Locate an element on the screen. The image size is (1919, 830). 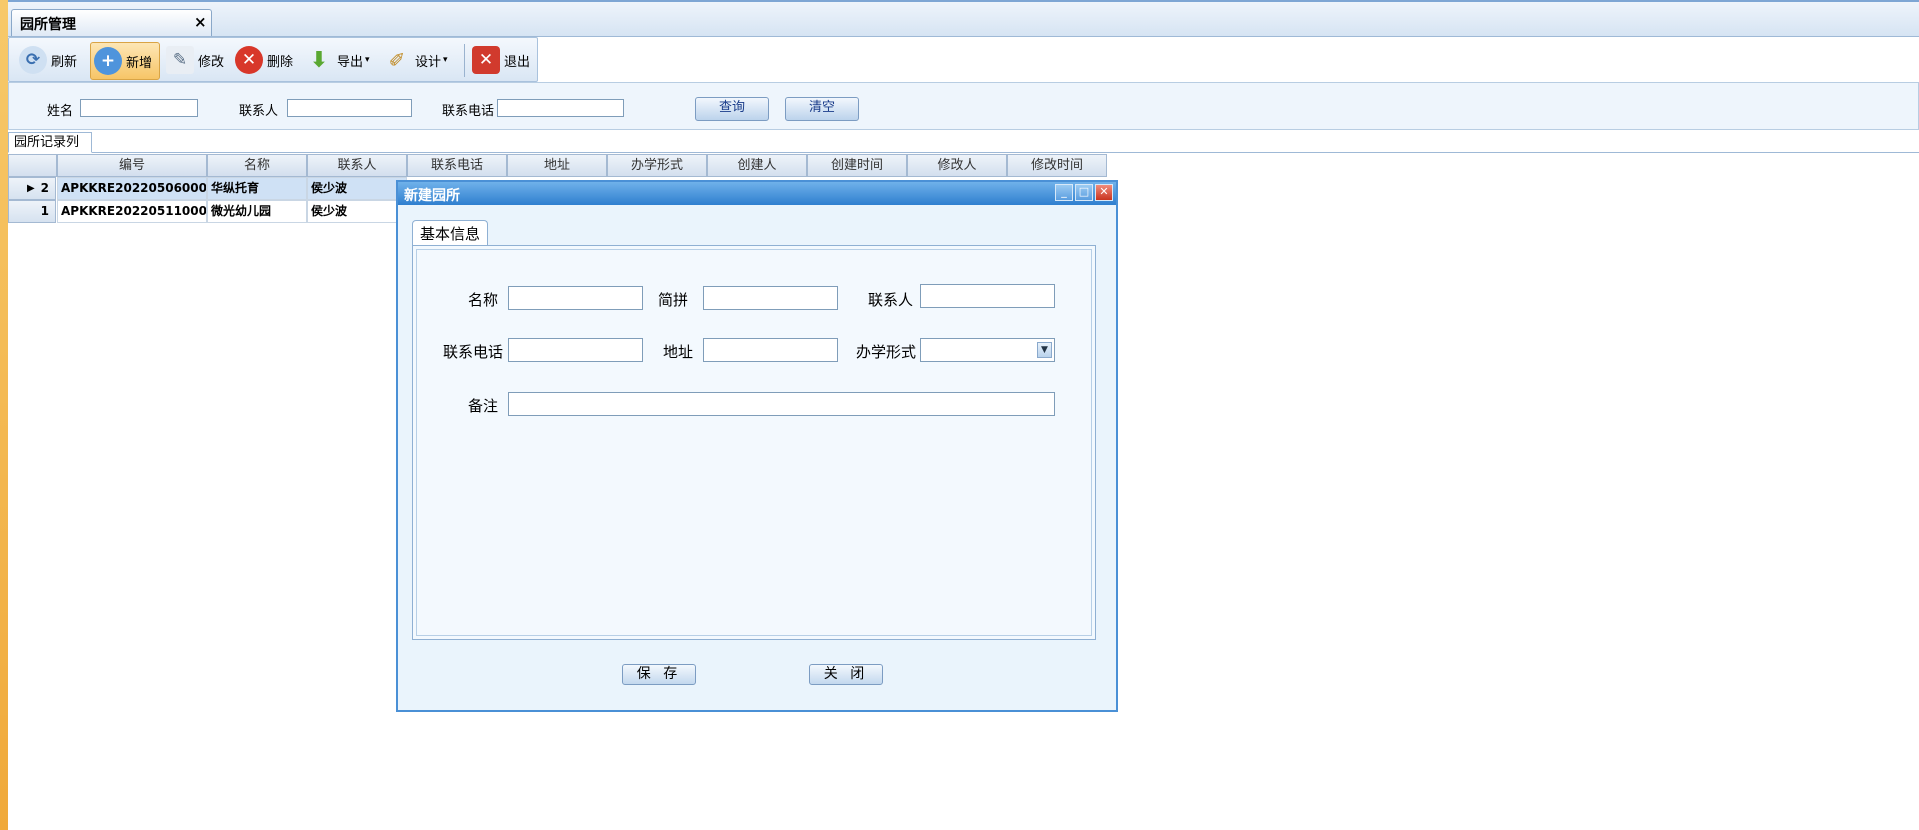
pencil-icon: ✎ is located at coordinates (180, 60).